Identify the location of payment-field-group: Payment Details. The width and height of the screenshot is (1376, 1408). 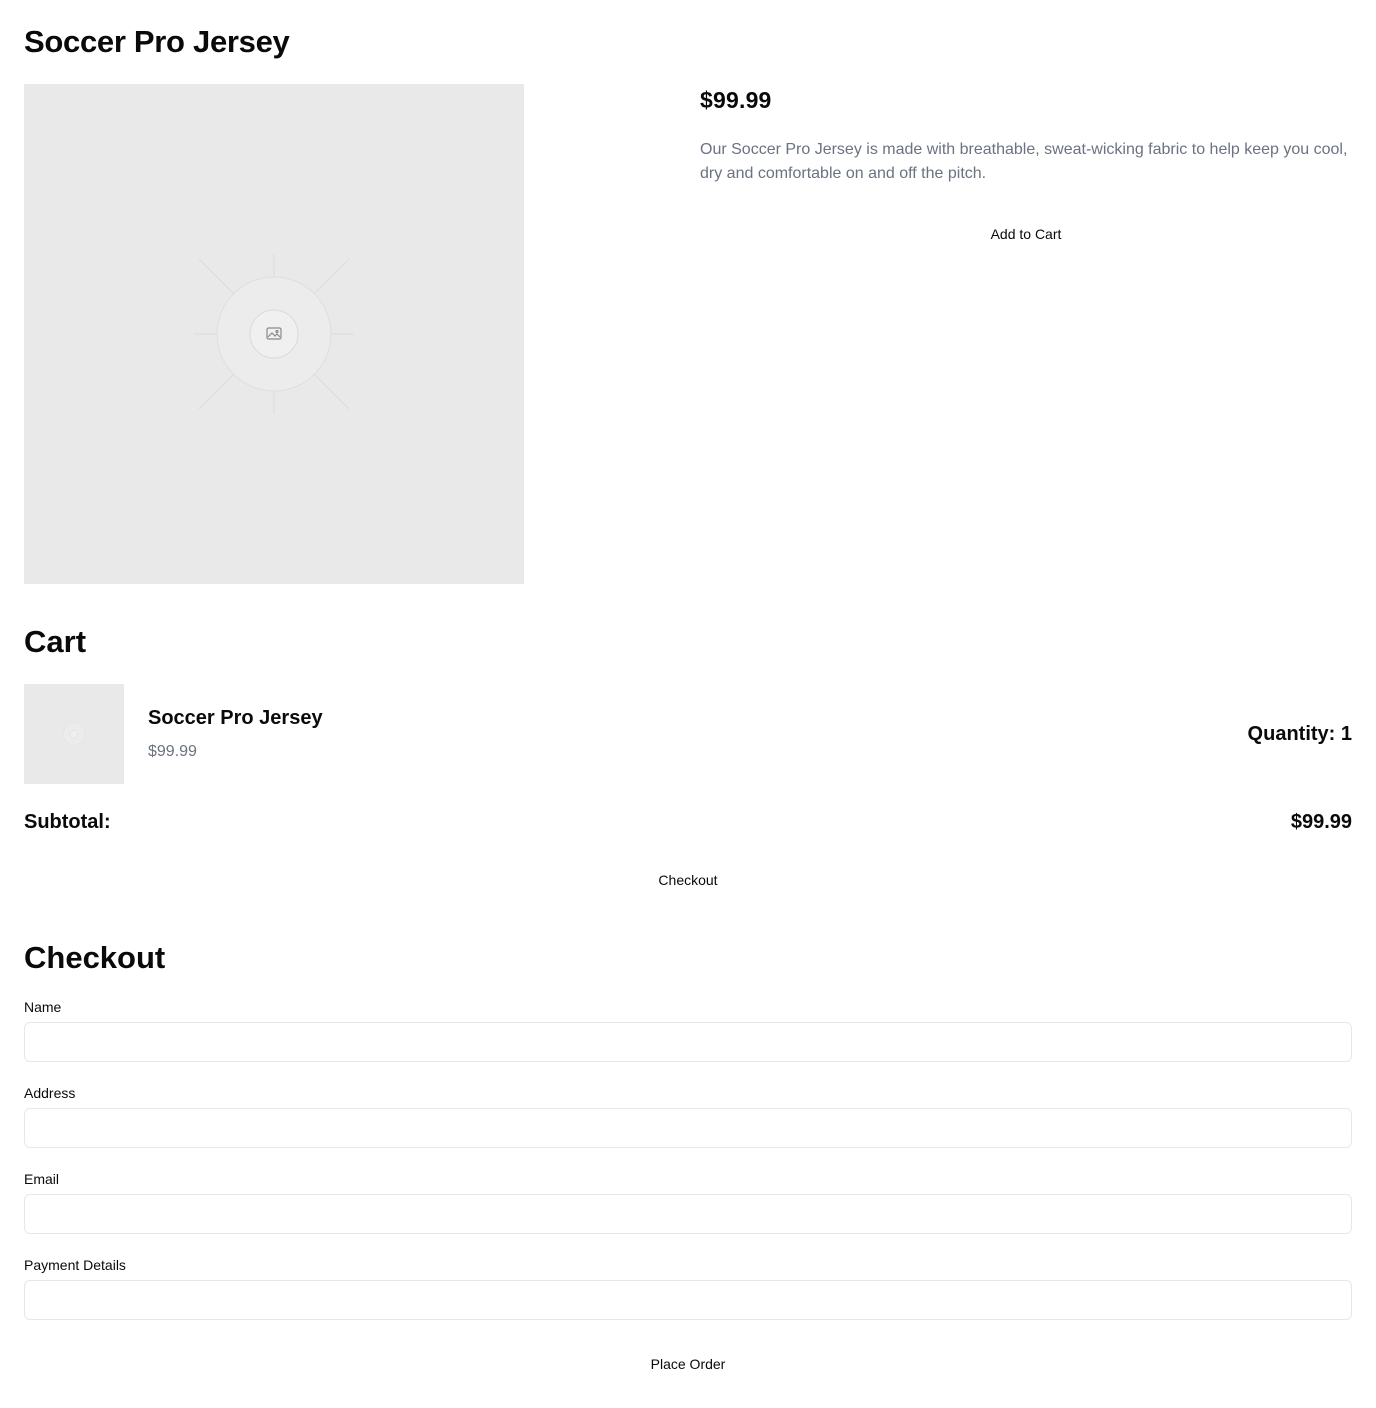
(688, 1287).